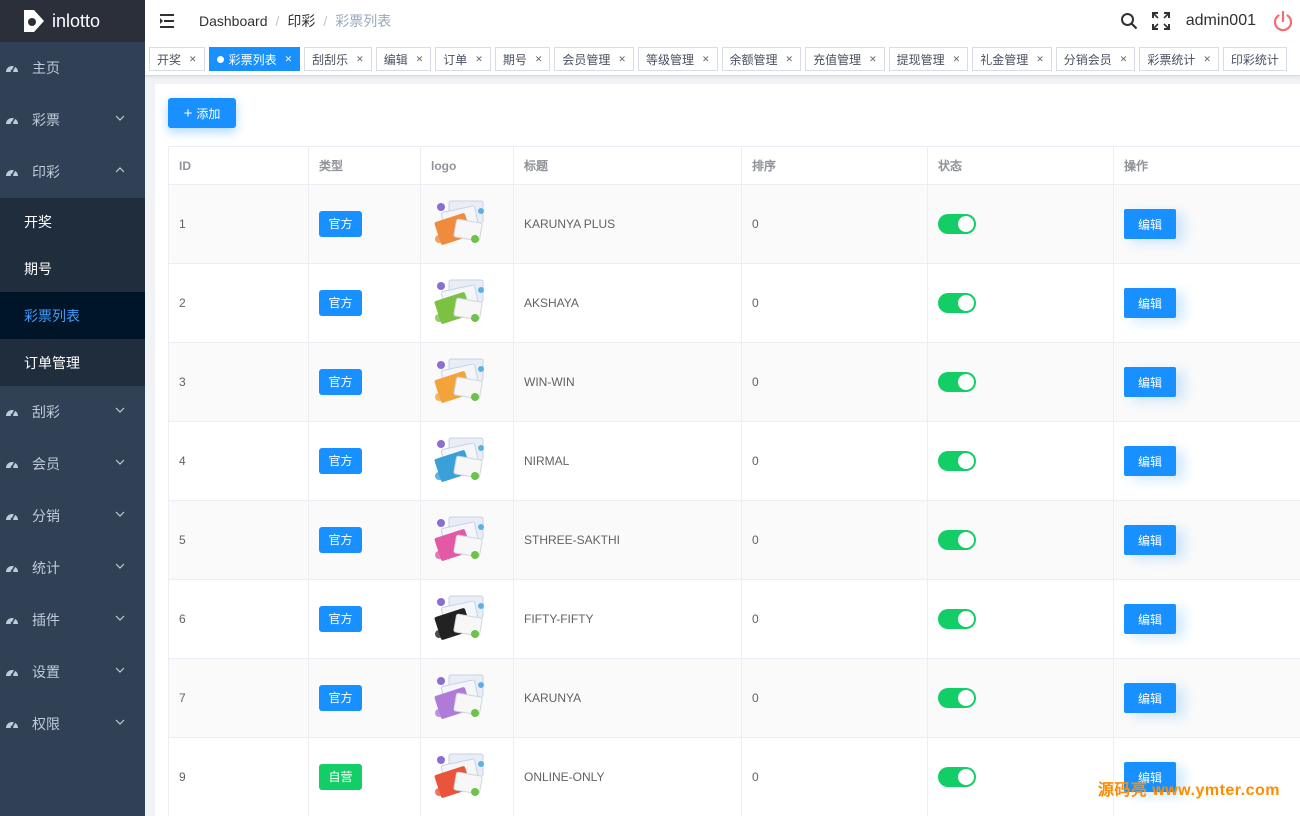 The image size is (1300, 816). What do you see at coordinates (1283, 21) in the screenshot?
I see `power-icon` at bounding box center [1283, 21].